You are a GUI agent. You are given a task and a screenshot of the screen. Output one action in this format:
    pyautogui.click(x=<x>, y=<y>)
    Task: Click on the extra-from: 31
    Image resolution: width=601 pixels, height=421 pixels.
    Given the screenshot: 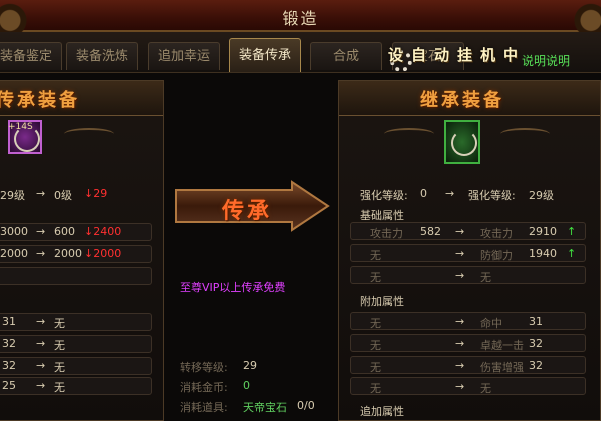 What is the action you would take?
    pyautogui.click(x=9, y=321)
    